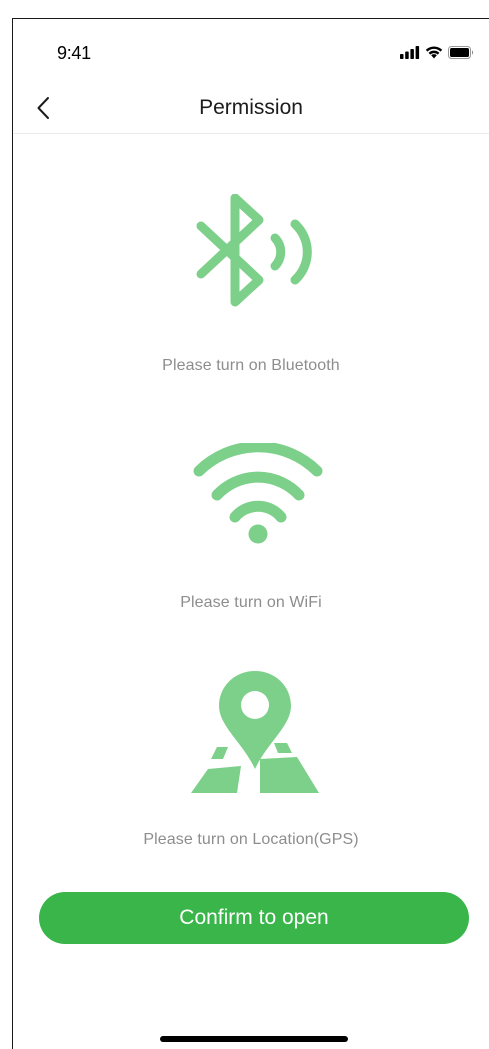  What do you see at coordinates (251, 53) in the screenshot?
I see `status-bar: 9:41` at bounding box center [251, 53].